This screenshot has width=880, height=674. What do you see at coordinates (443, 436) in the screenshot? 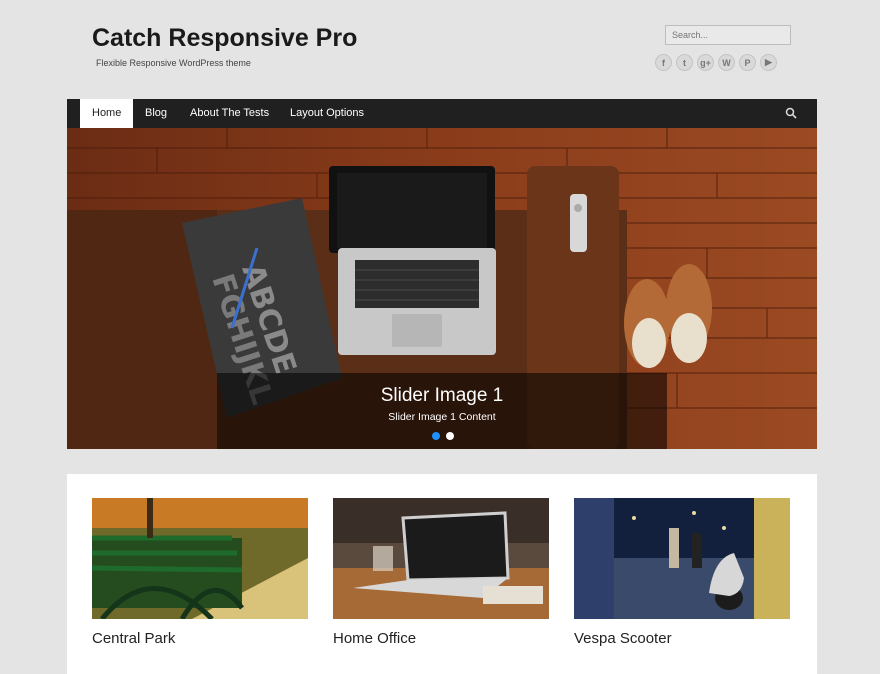
I see `slider-pagination` at bounding box center [443, 436].